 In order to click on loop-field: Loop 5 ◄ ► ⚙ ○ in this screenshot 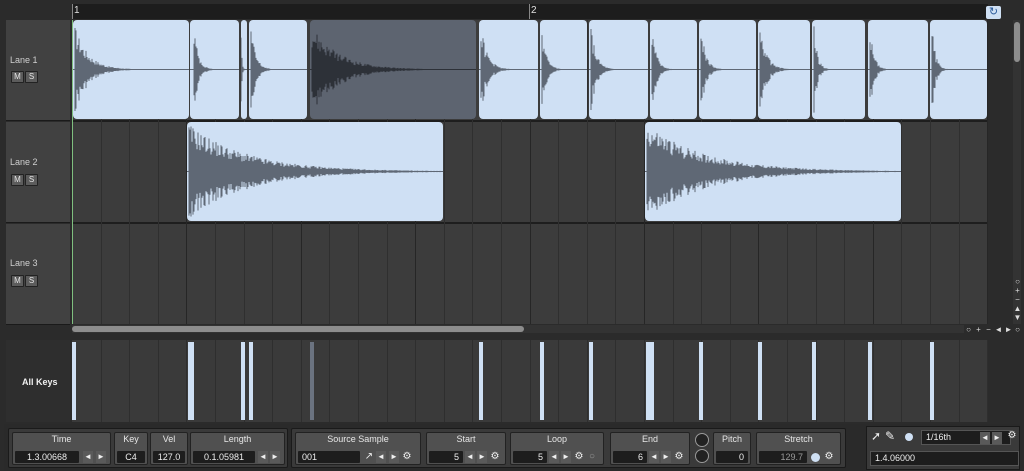, I will do `click(557, 448)`.